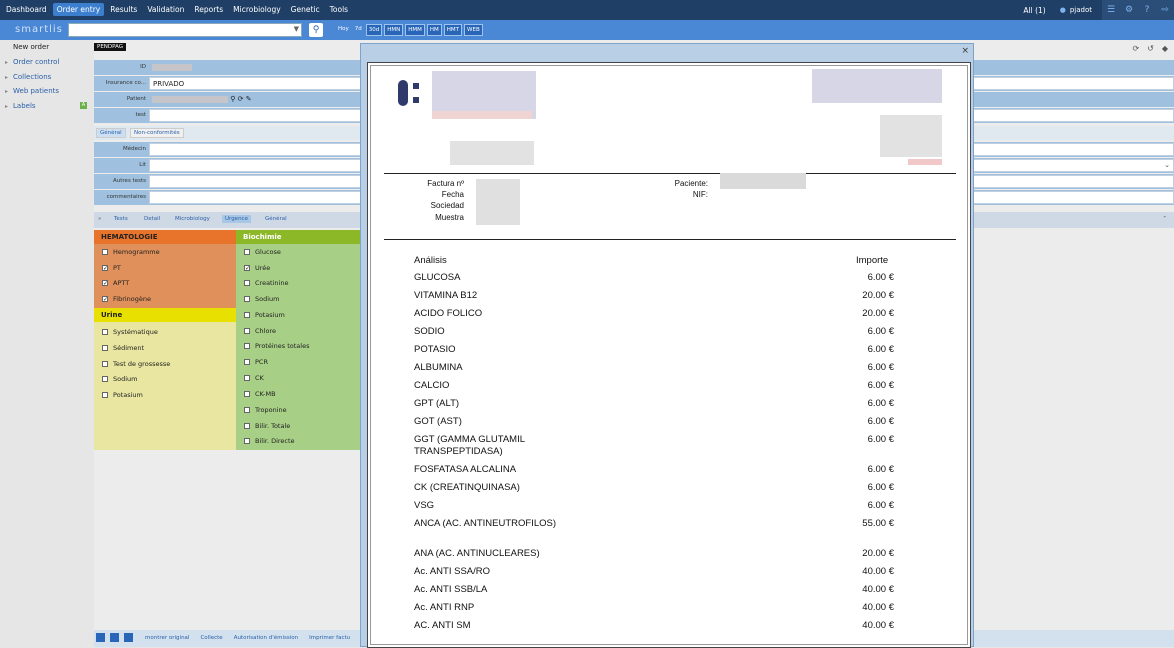 The height and width of the screenshot is (648, 1174). I want to click on grid-icon, so click(128, 637).